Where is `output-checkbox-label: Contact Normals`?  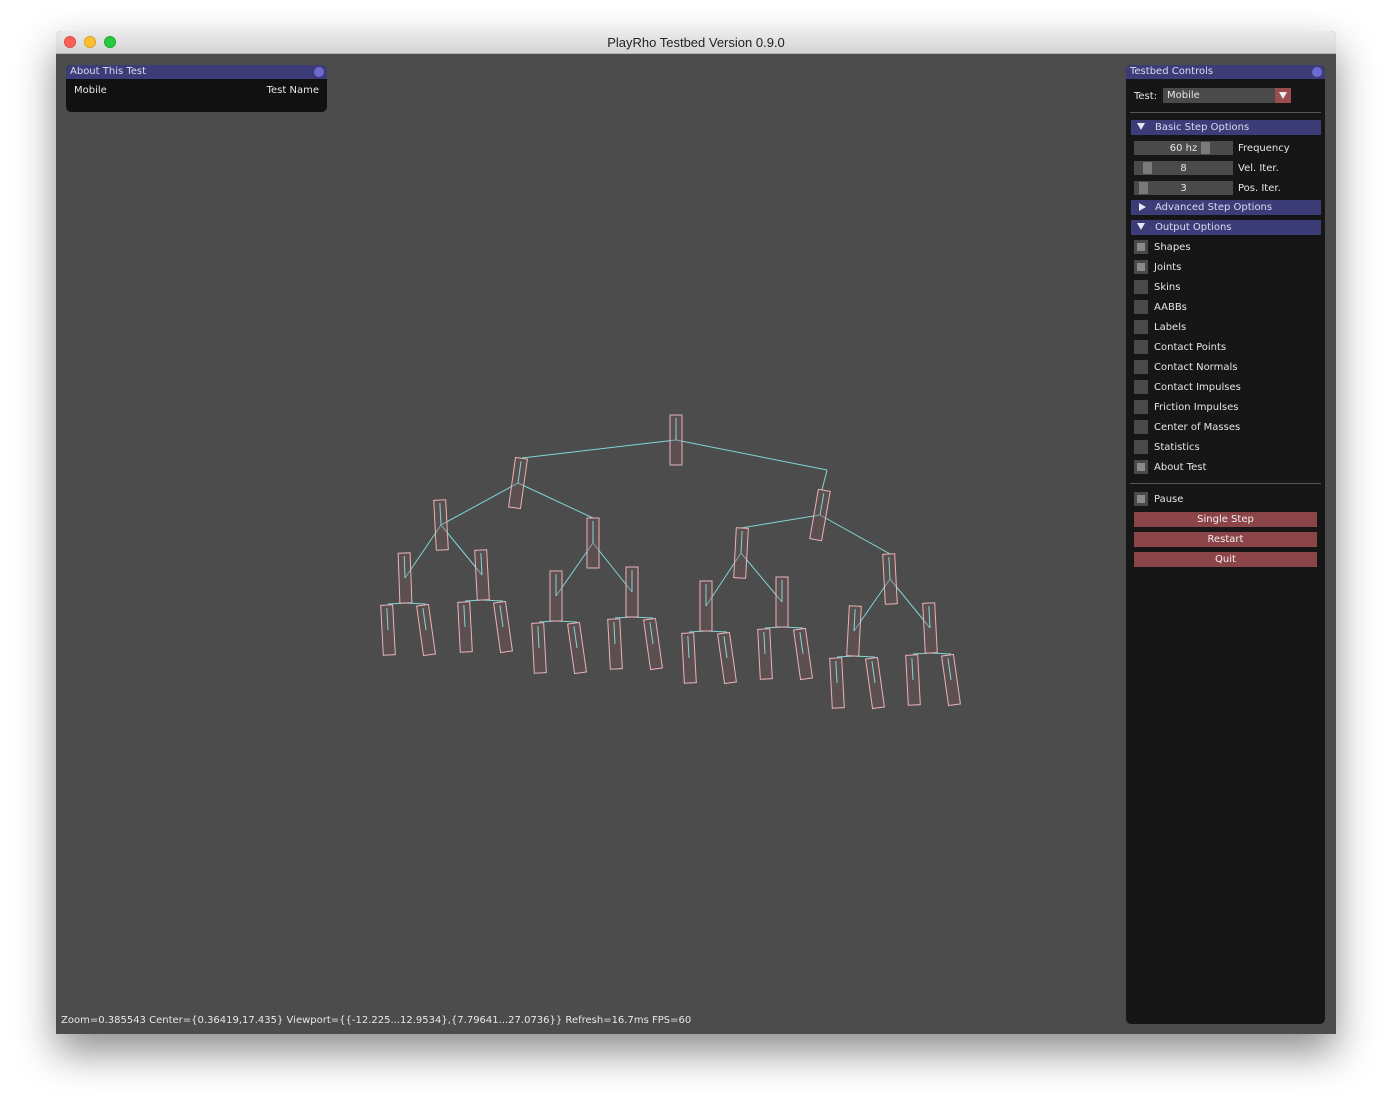
output-checkbox-label: Contact Normals is located at coordinates (1196, 367).